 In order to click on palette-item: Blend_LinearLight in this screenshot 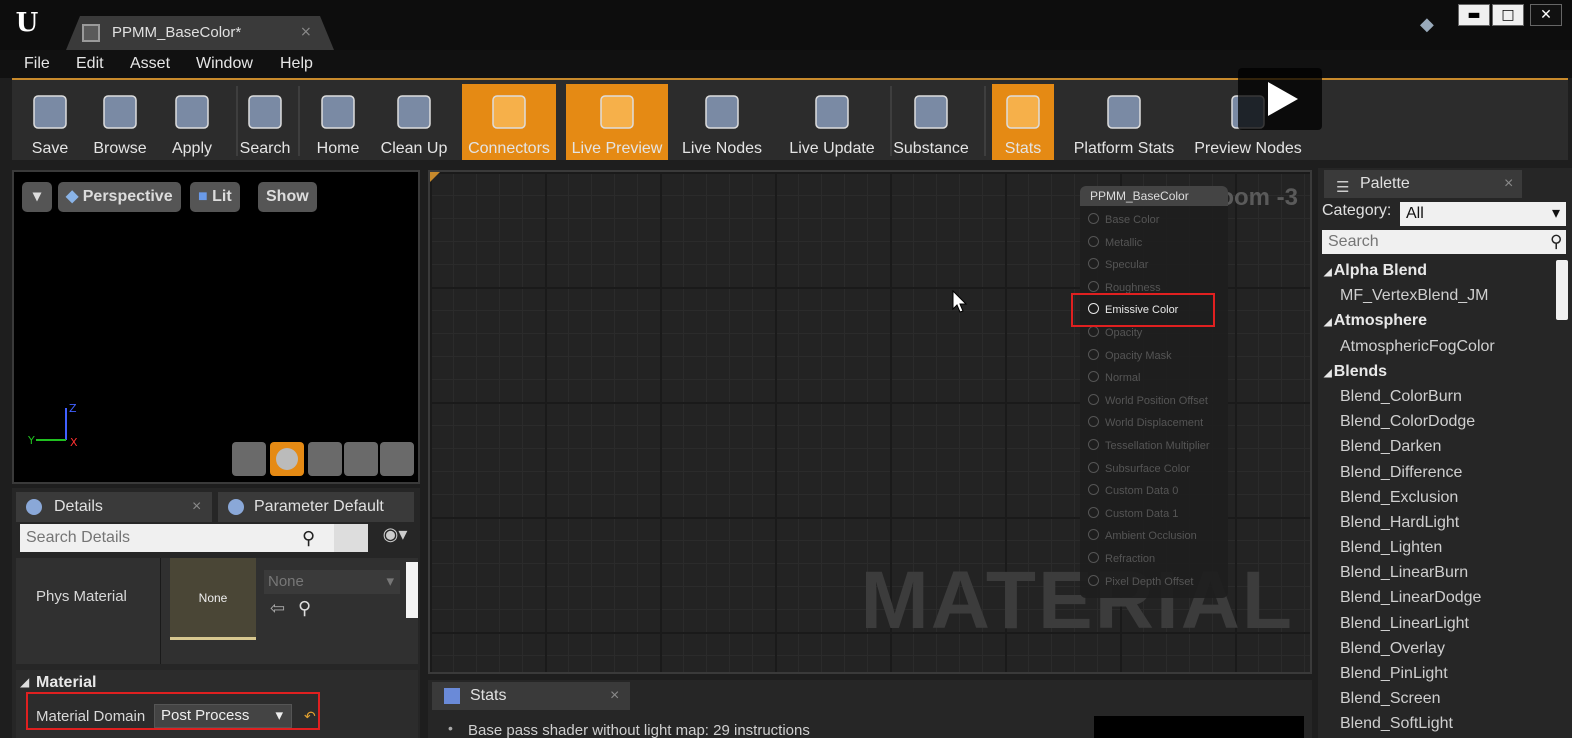, I will do `click(1436, 623)`.